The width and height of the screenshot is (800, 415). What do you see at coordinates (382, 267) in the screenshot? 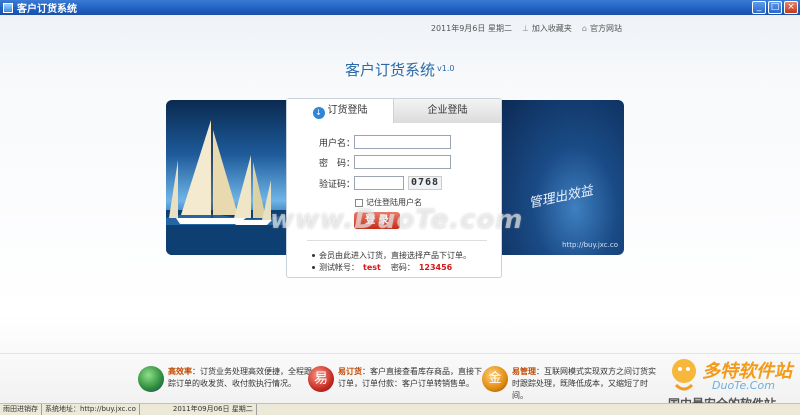
I see `note-test-account: 测试帐号： test 密码： 123456` at bounding box center [382, 267].